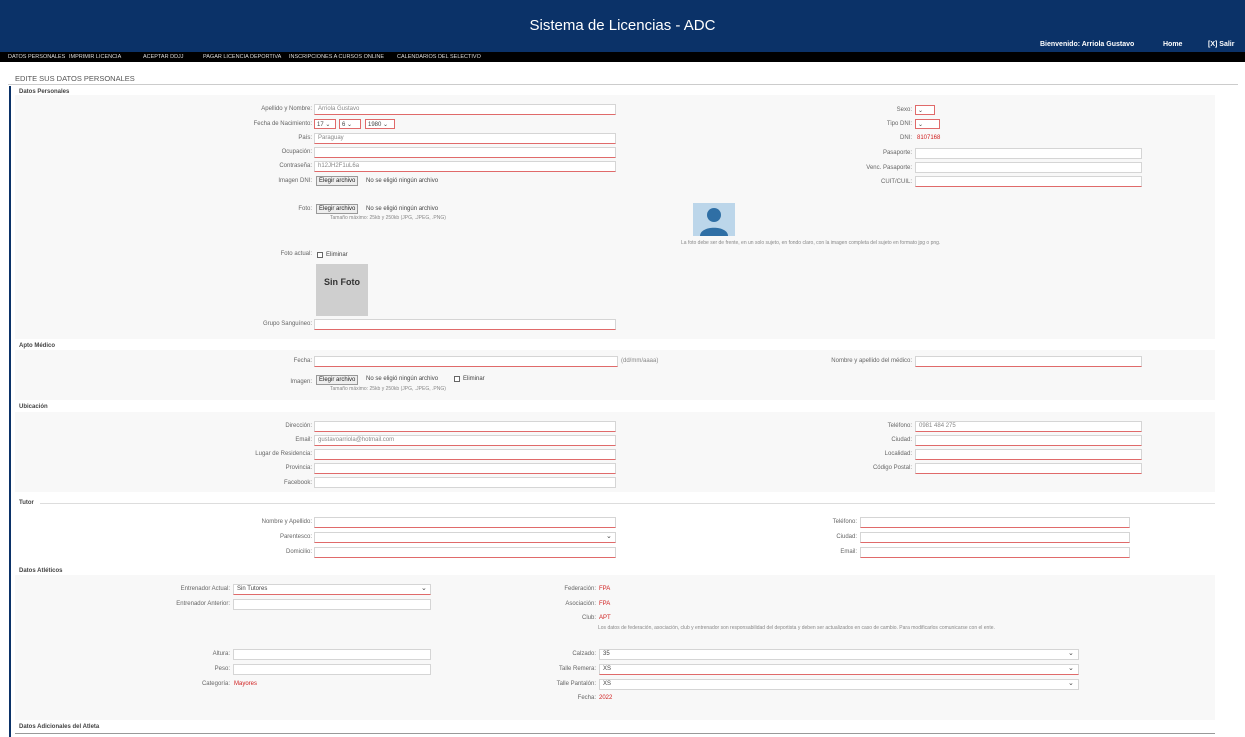 The image size is (1245, 737). What do you see at coordinates (465, 522) in the screenshot?
I see `tutor-name-input` at bounding box center [465, 522].